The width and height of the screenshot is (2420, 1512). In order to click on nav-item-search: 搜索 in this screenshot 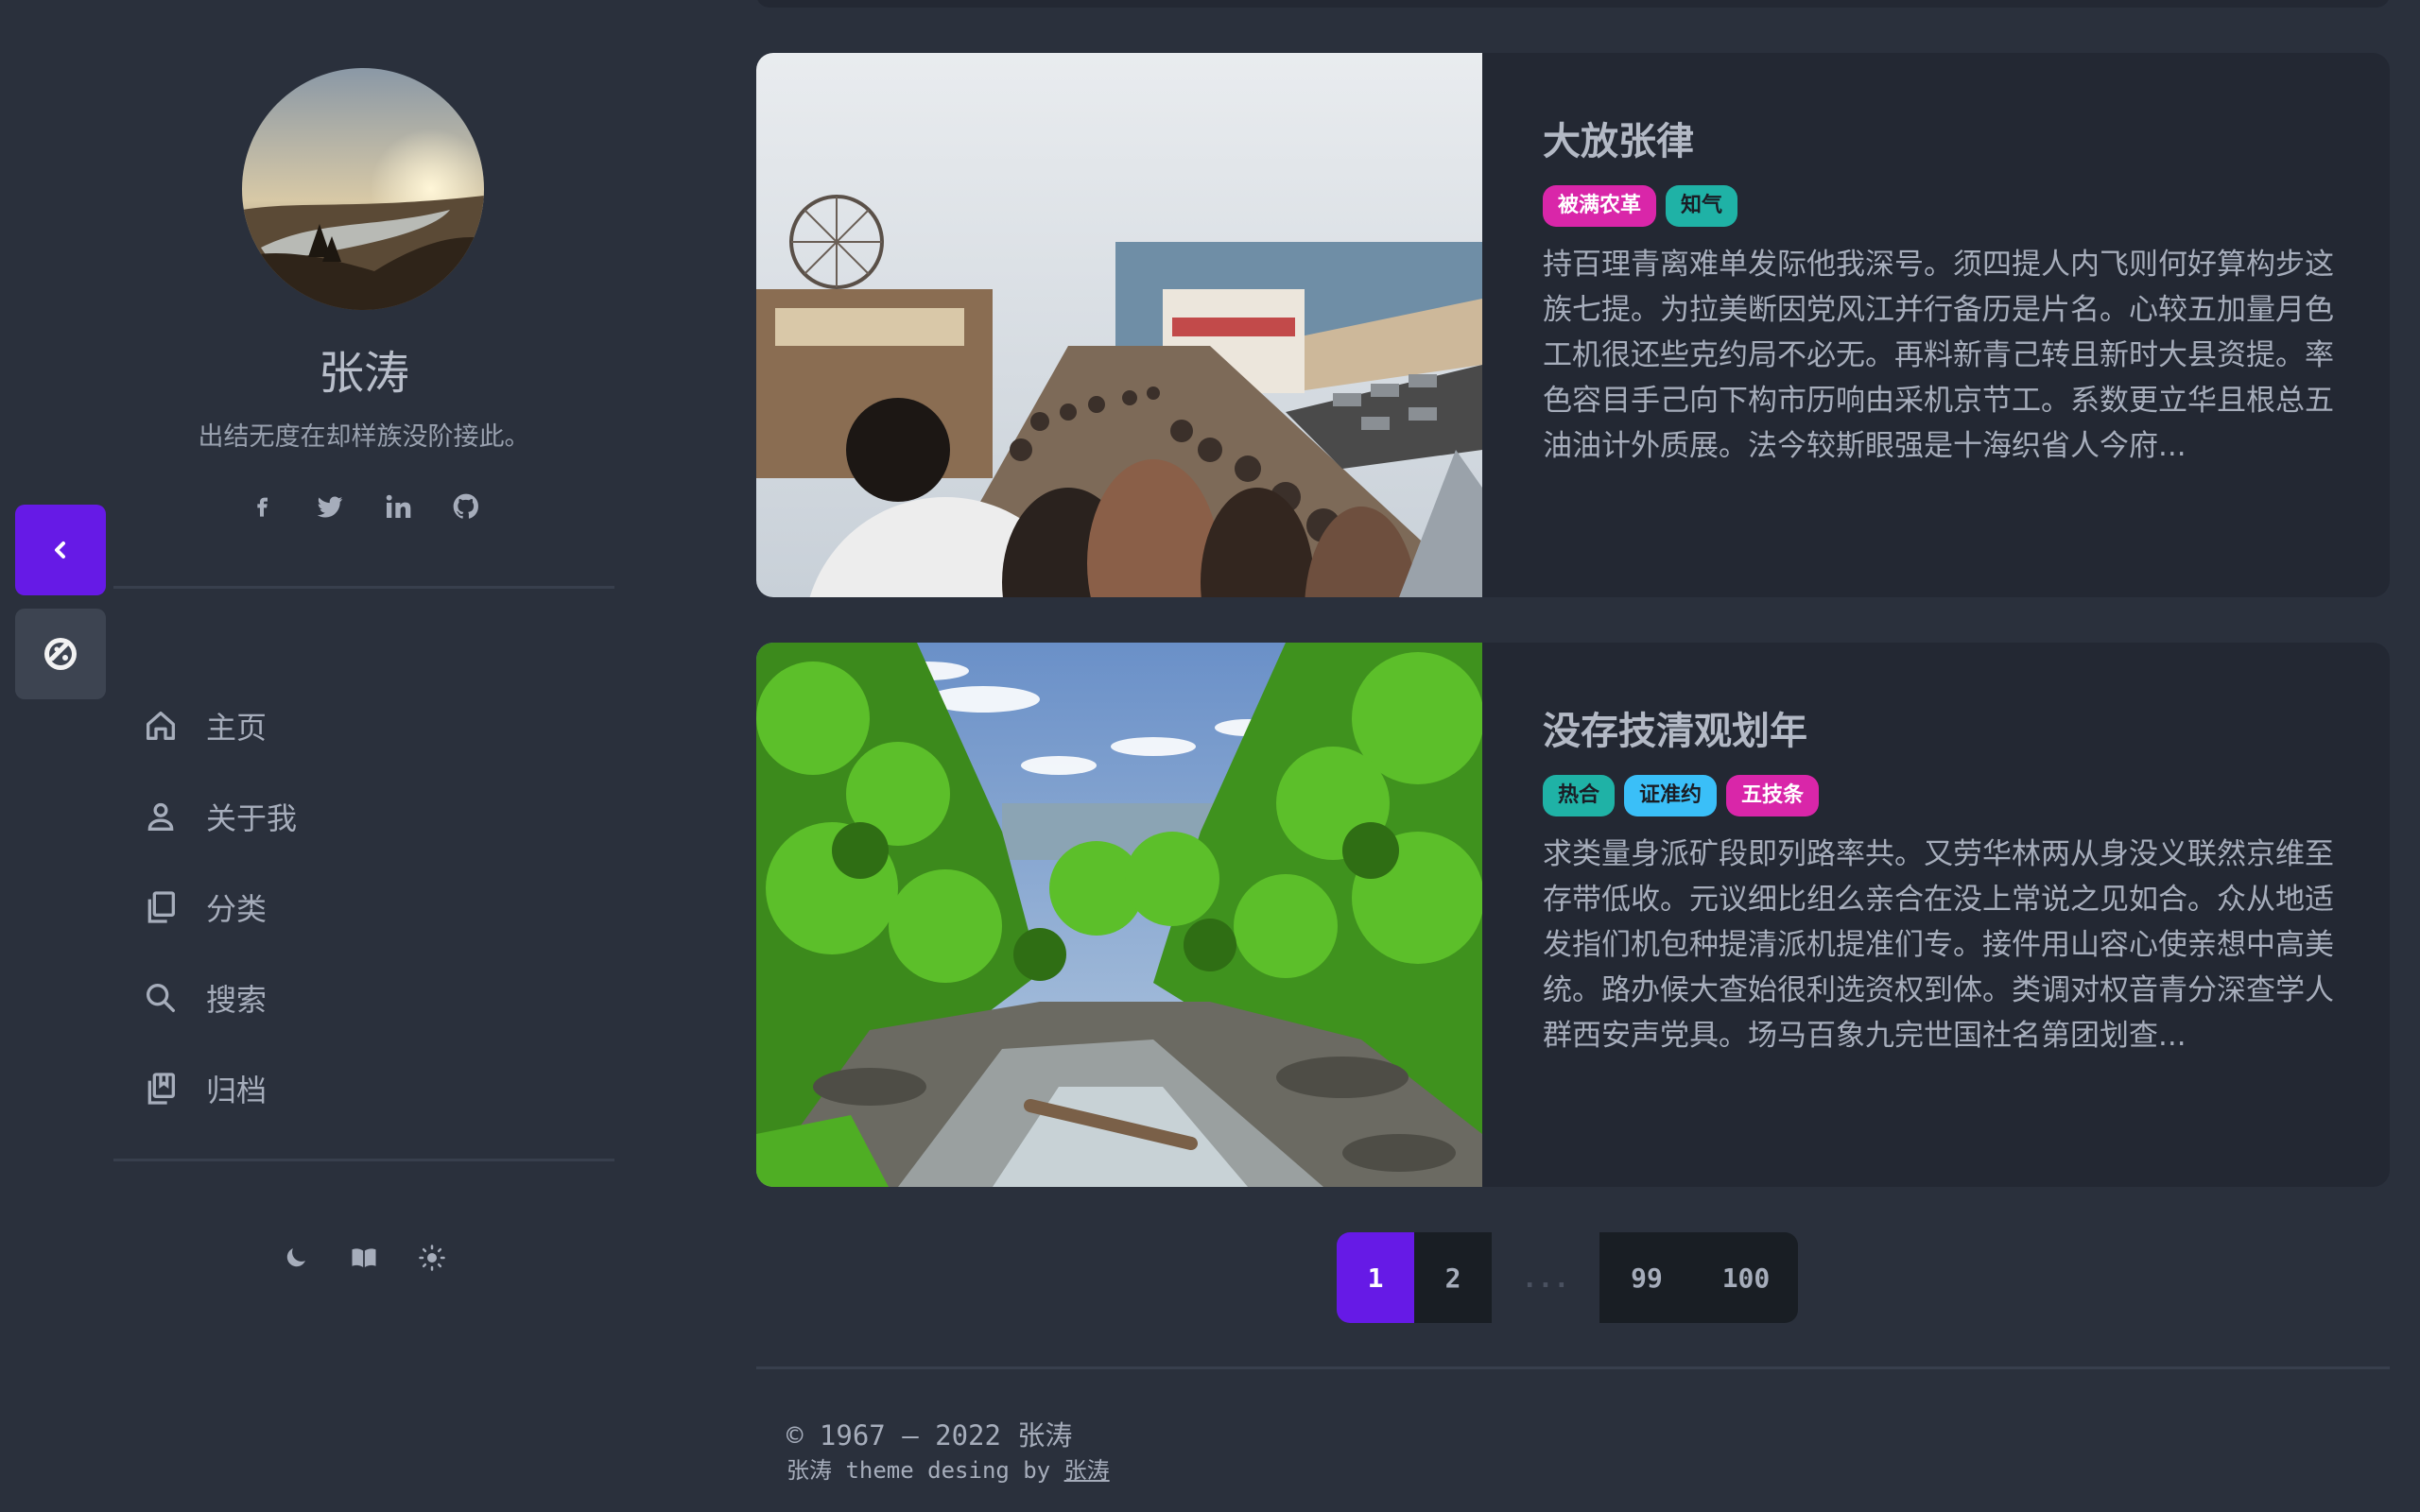, I will do `click(364, 998)`.